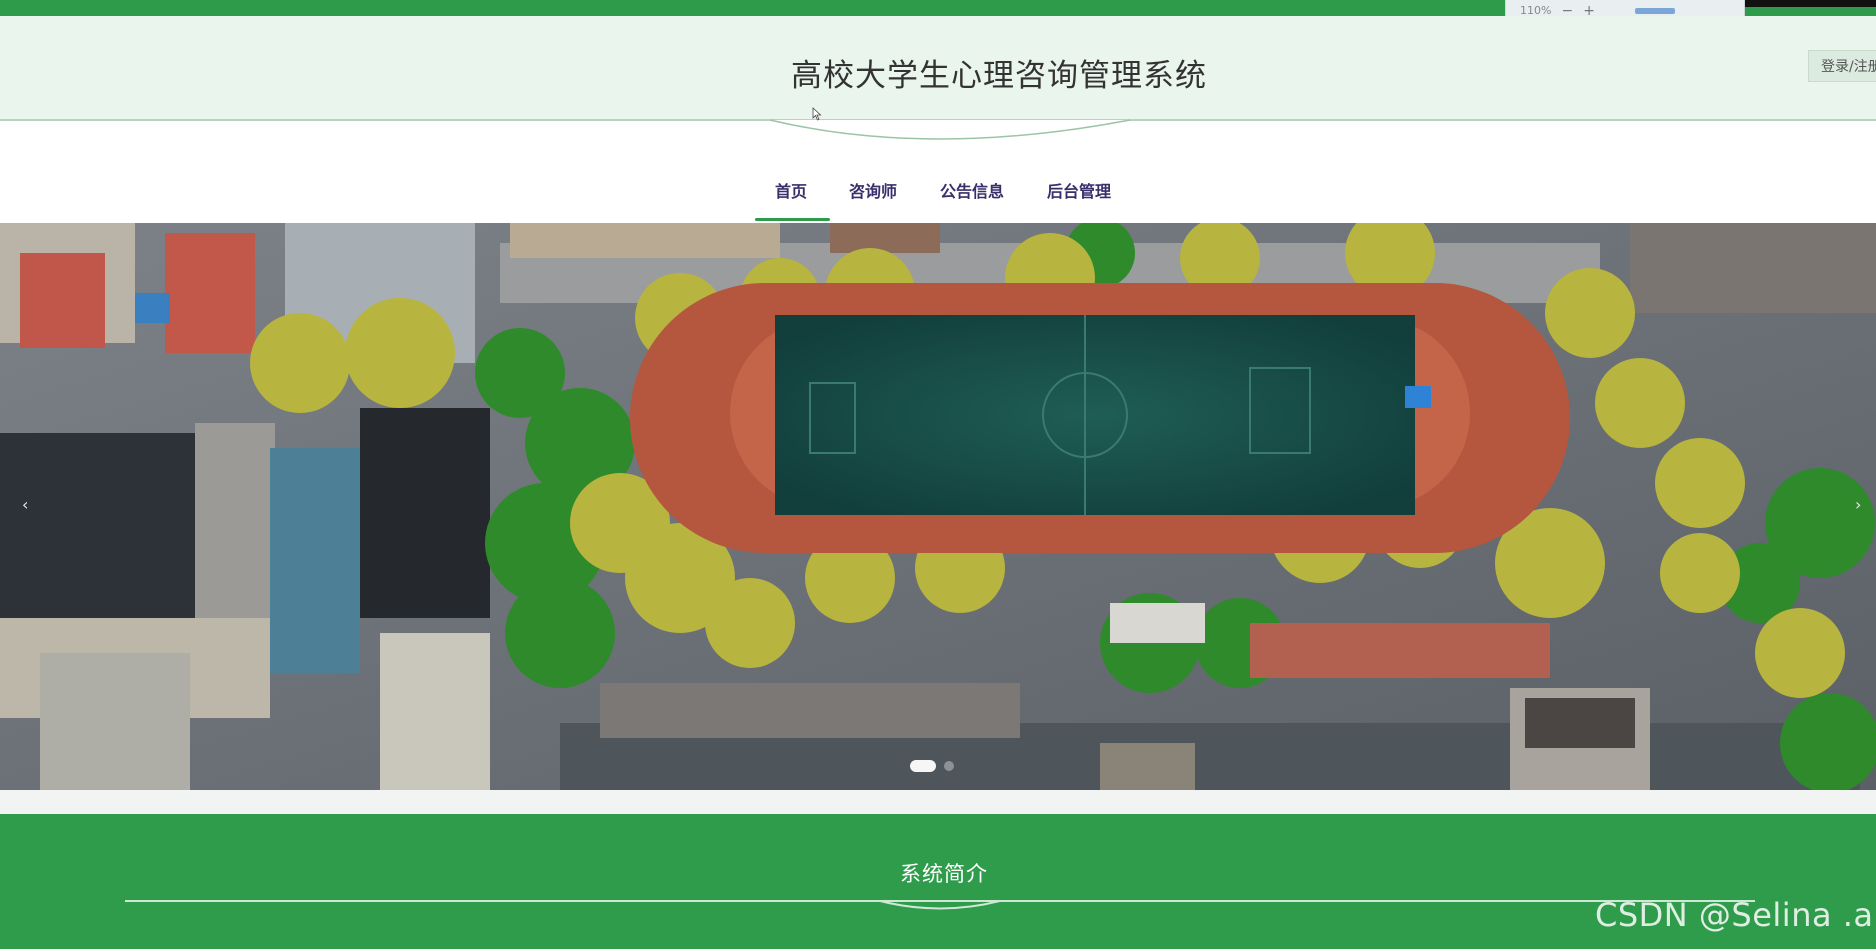 The height and width of the screenshot is (949, 1876). What do you see at coordinates (1810, 3) in the screenshot?
I see `window-edge` at bounding box center [1810, 3].